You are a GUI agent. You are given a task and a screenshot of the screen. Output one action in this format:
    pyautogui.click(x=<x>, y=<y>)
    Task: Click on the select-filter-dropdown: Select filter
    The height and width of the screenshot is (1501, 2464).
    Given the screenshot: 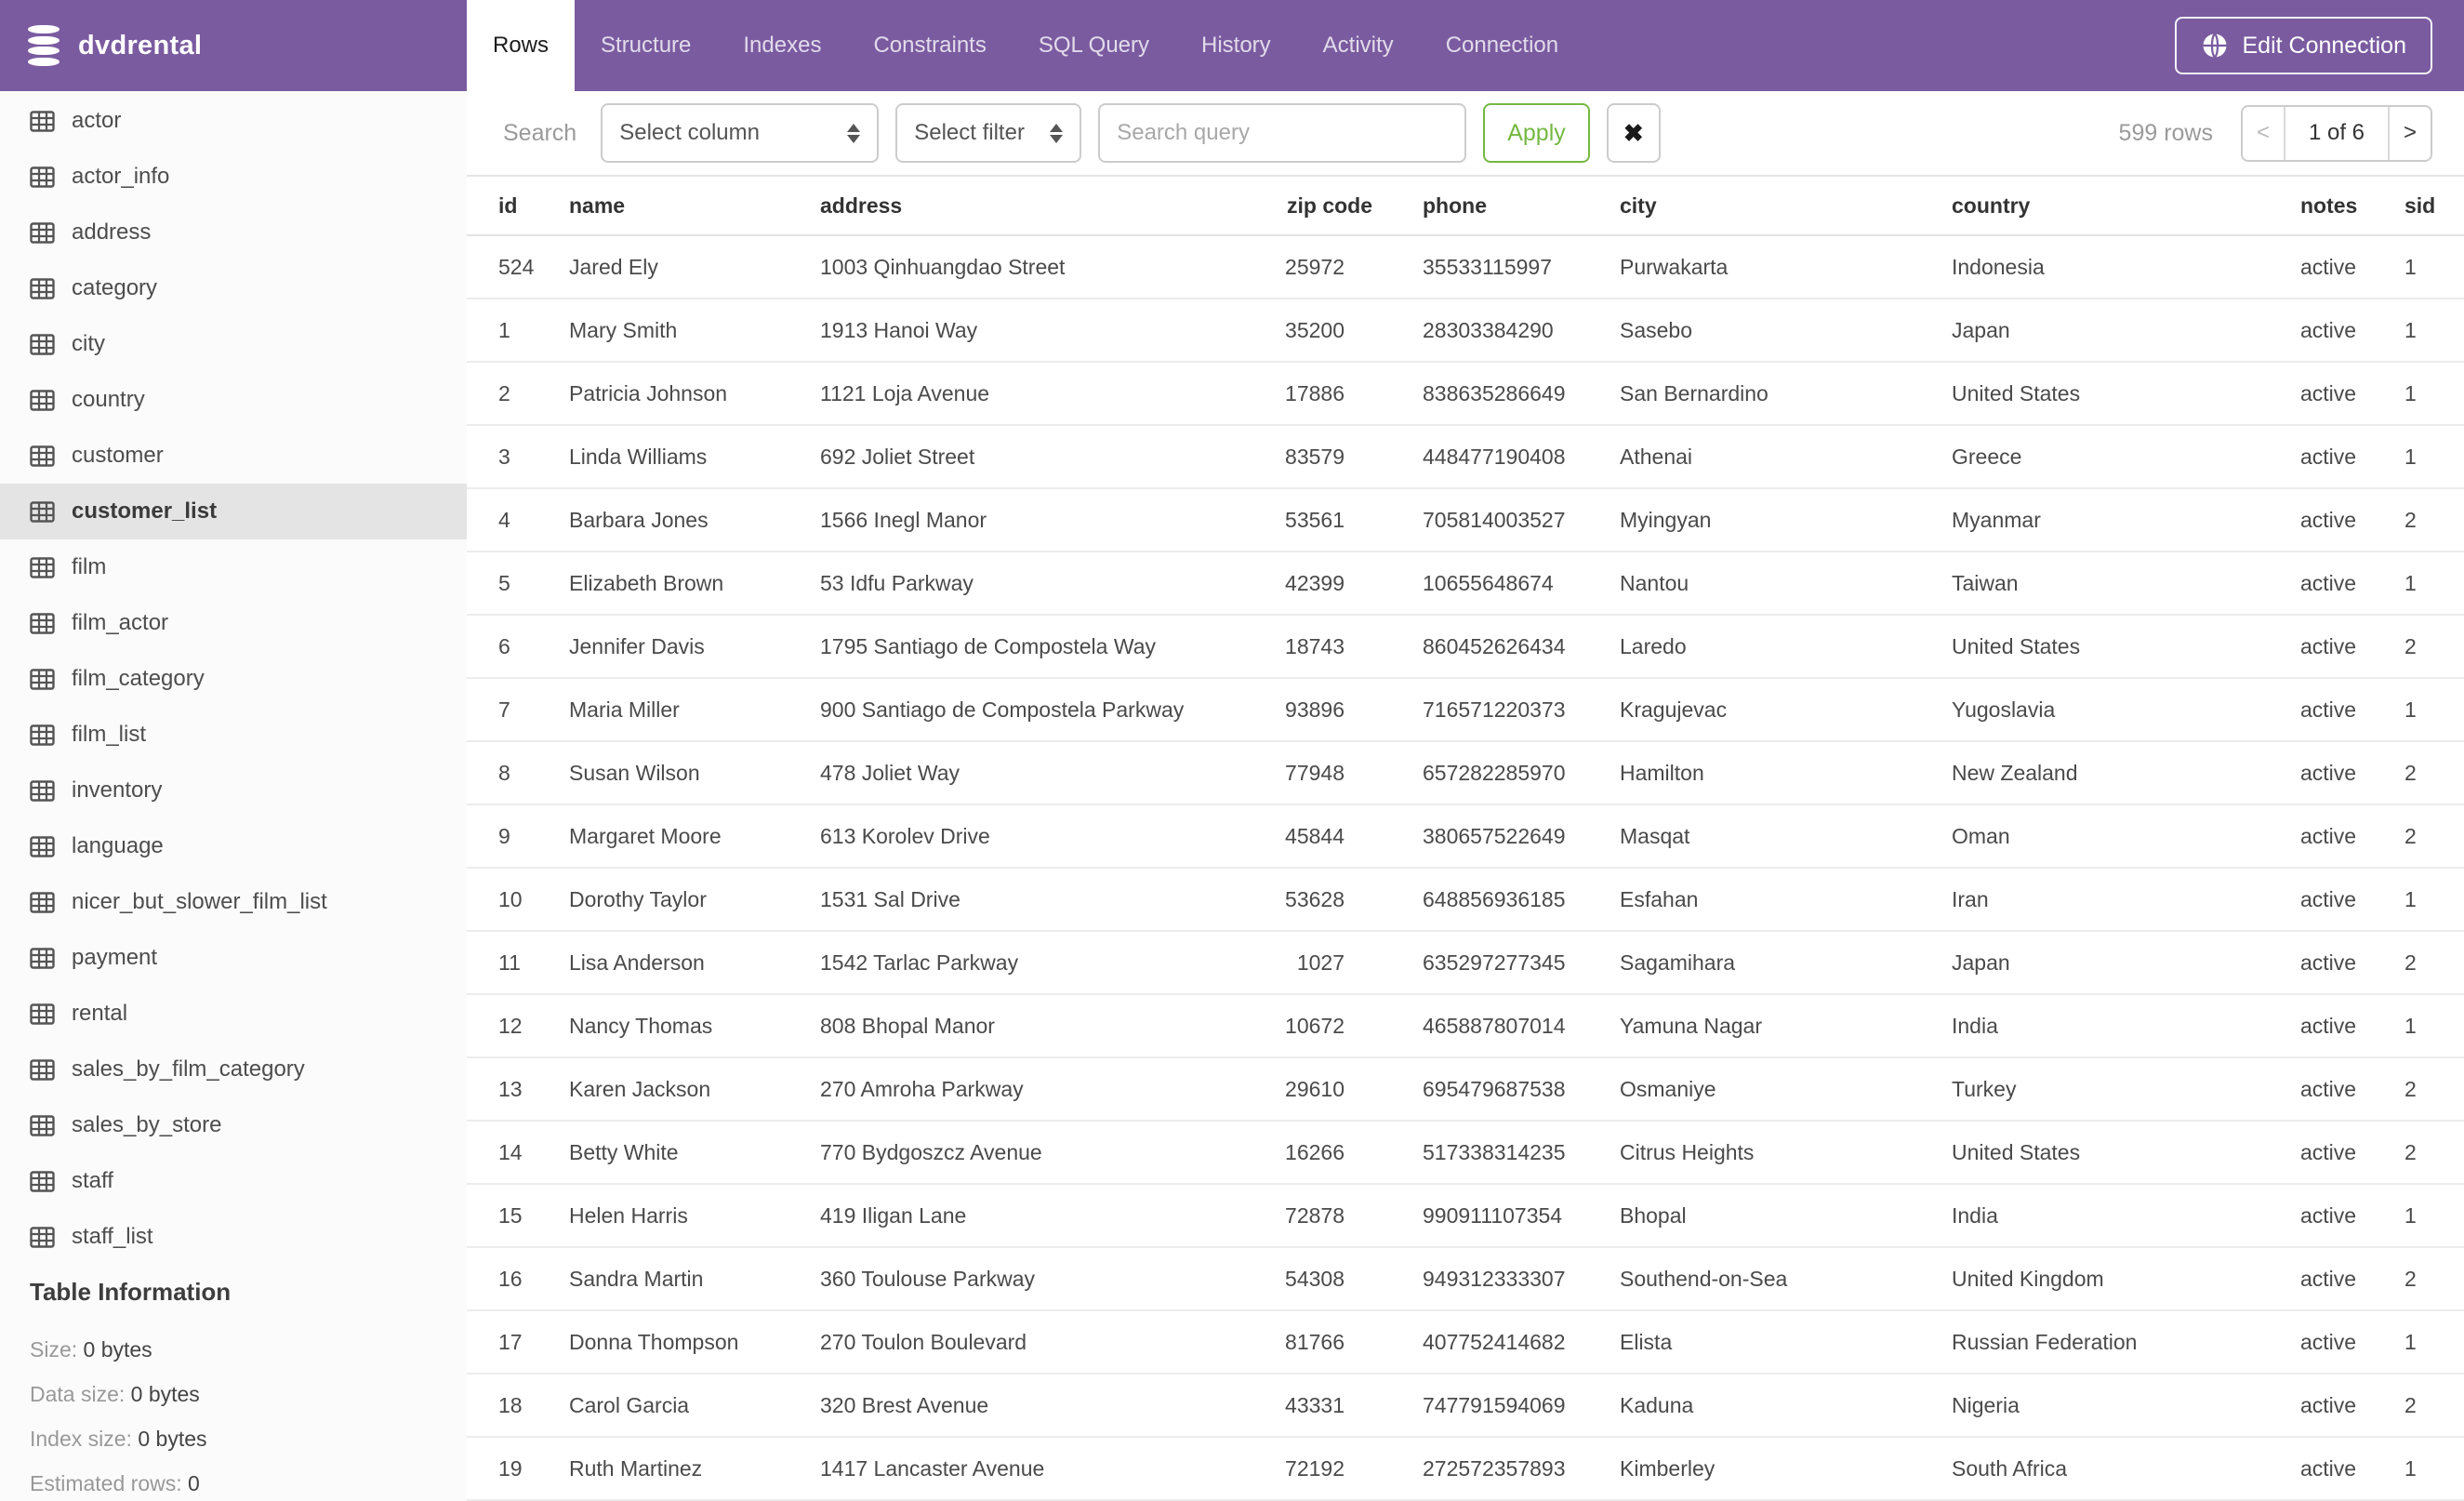 What is the action you would take?
    pyautogui.click(x=988, y=133)
    